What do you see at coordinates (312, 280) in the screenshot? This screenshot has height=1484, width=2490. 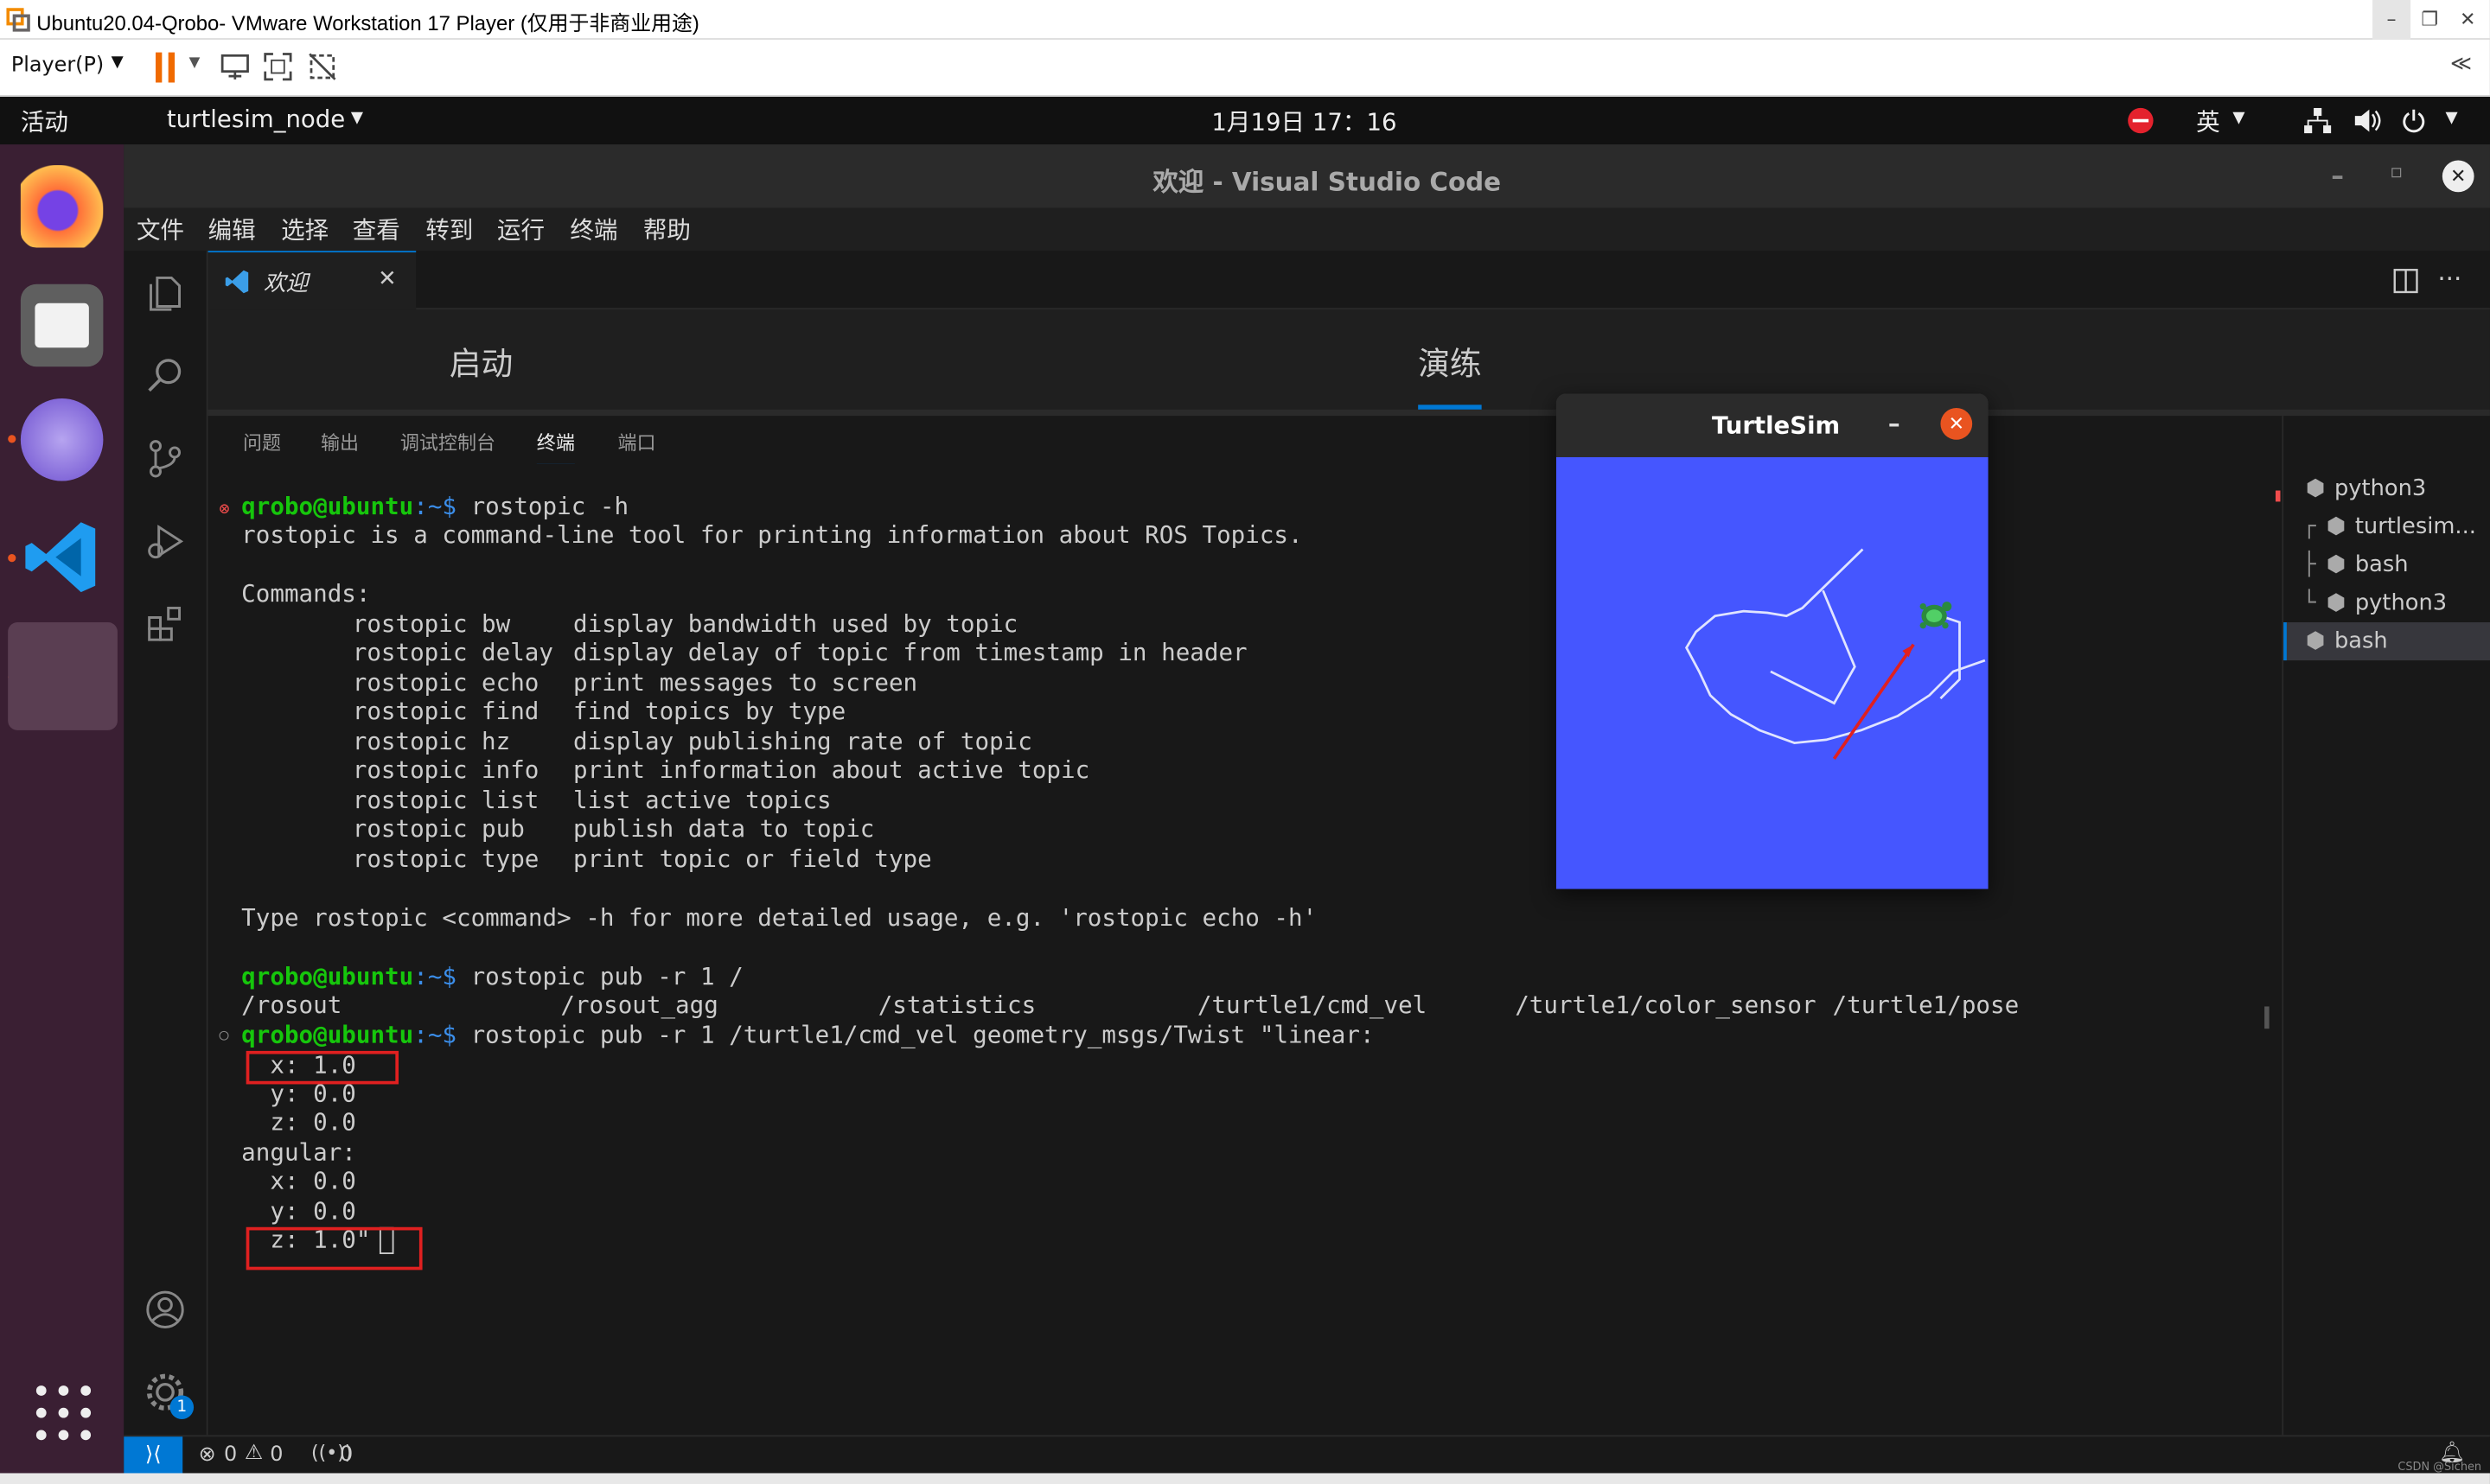 I see `tab-welcome: 欢迎 ✕` at bounding box center [312, 280].